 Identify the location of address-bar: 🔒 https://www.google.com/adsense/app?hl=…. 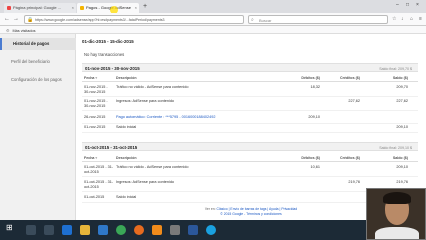
(134, 19).